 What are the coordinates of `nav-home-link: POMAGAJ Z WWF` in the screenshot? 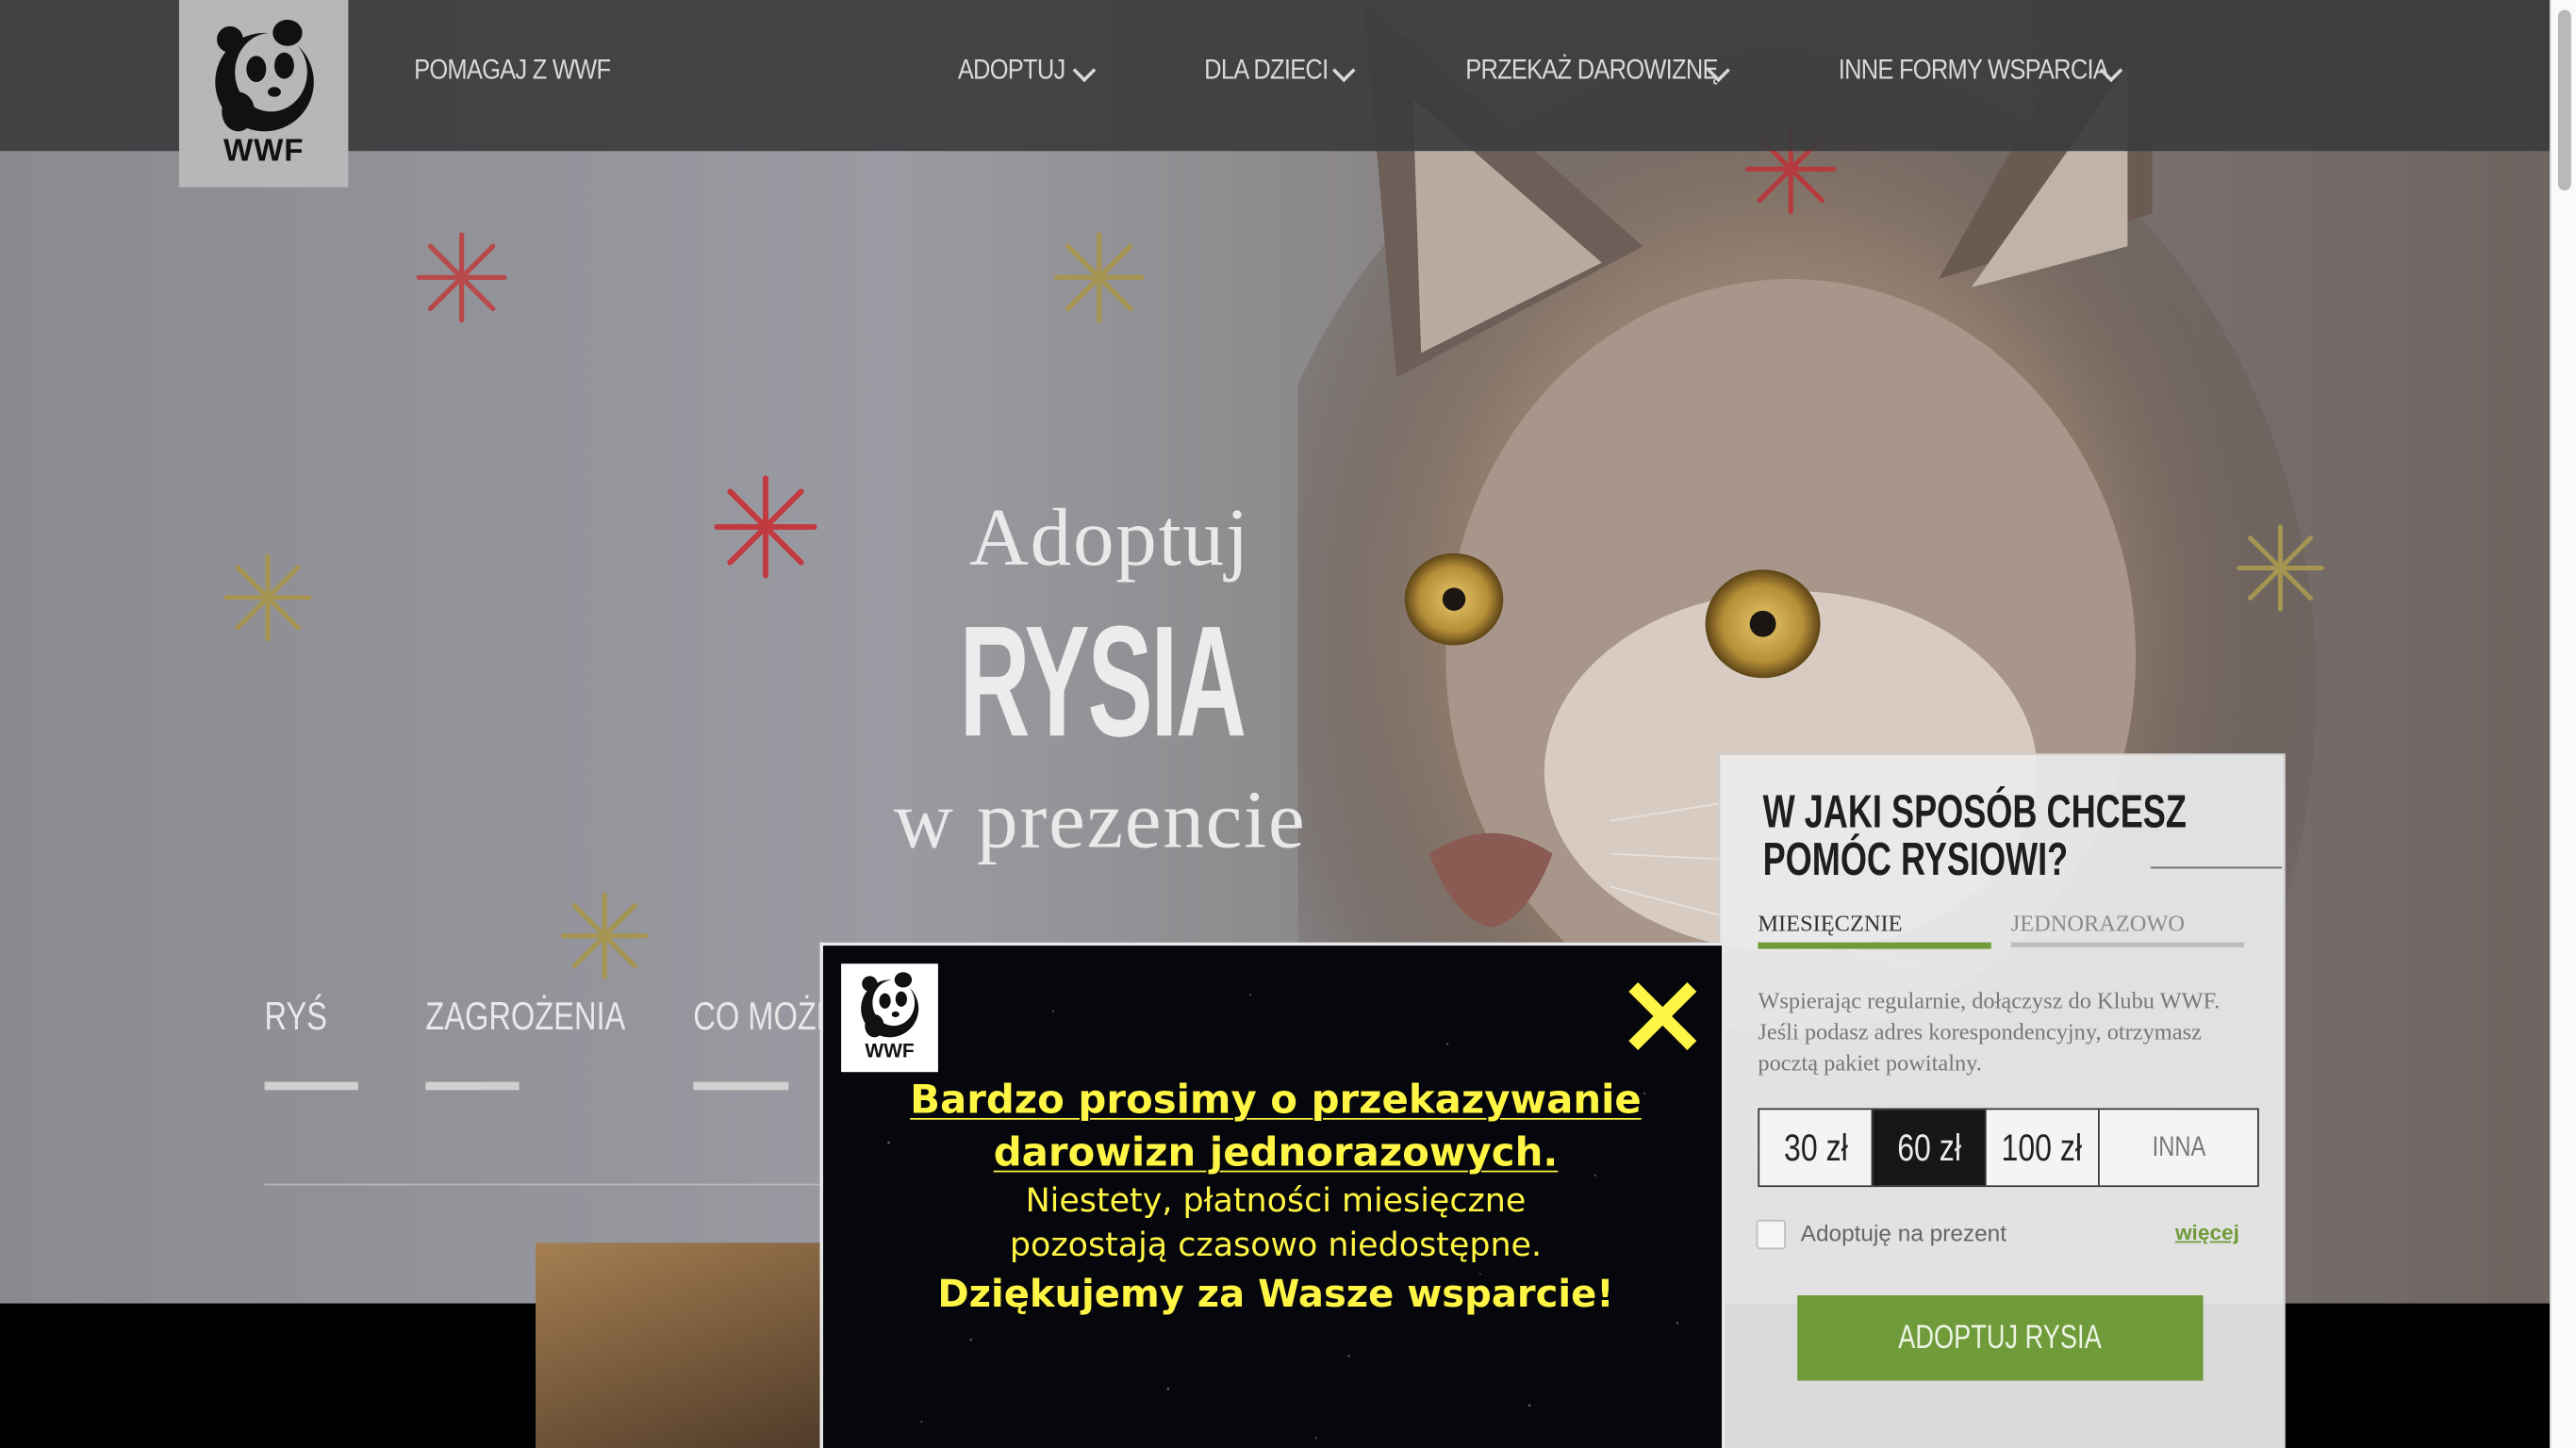 It's located at (512, 70).